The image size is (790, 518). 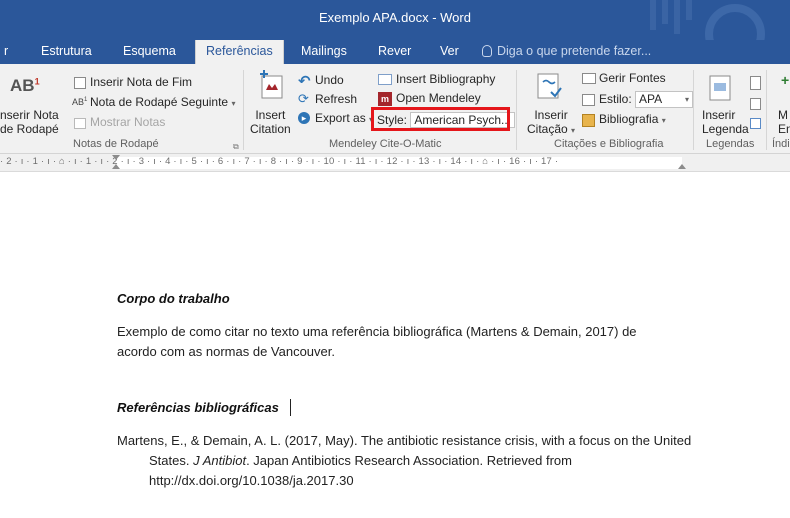 What do you see at coordinates (609, 144) in the screenshot?
I see `citations-group-label: Citações e Bibliografia` at bounding box center [609, 144].